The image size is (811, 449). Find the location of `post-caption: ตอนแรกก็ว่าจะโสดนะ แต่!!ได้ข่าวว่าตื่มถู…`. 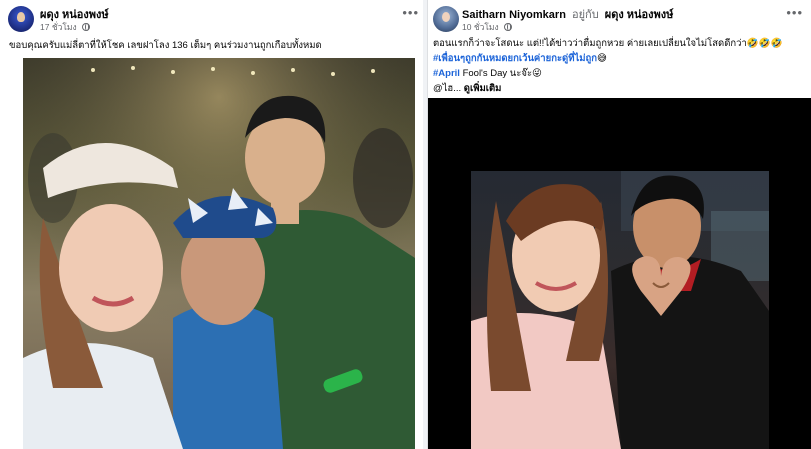

post-caption: ตอนแรกก็ว่าจะโสดนะ แต่!!ได้ข่าวว่าตื่มถู… is located at coordinates (619, 66).